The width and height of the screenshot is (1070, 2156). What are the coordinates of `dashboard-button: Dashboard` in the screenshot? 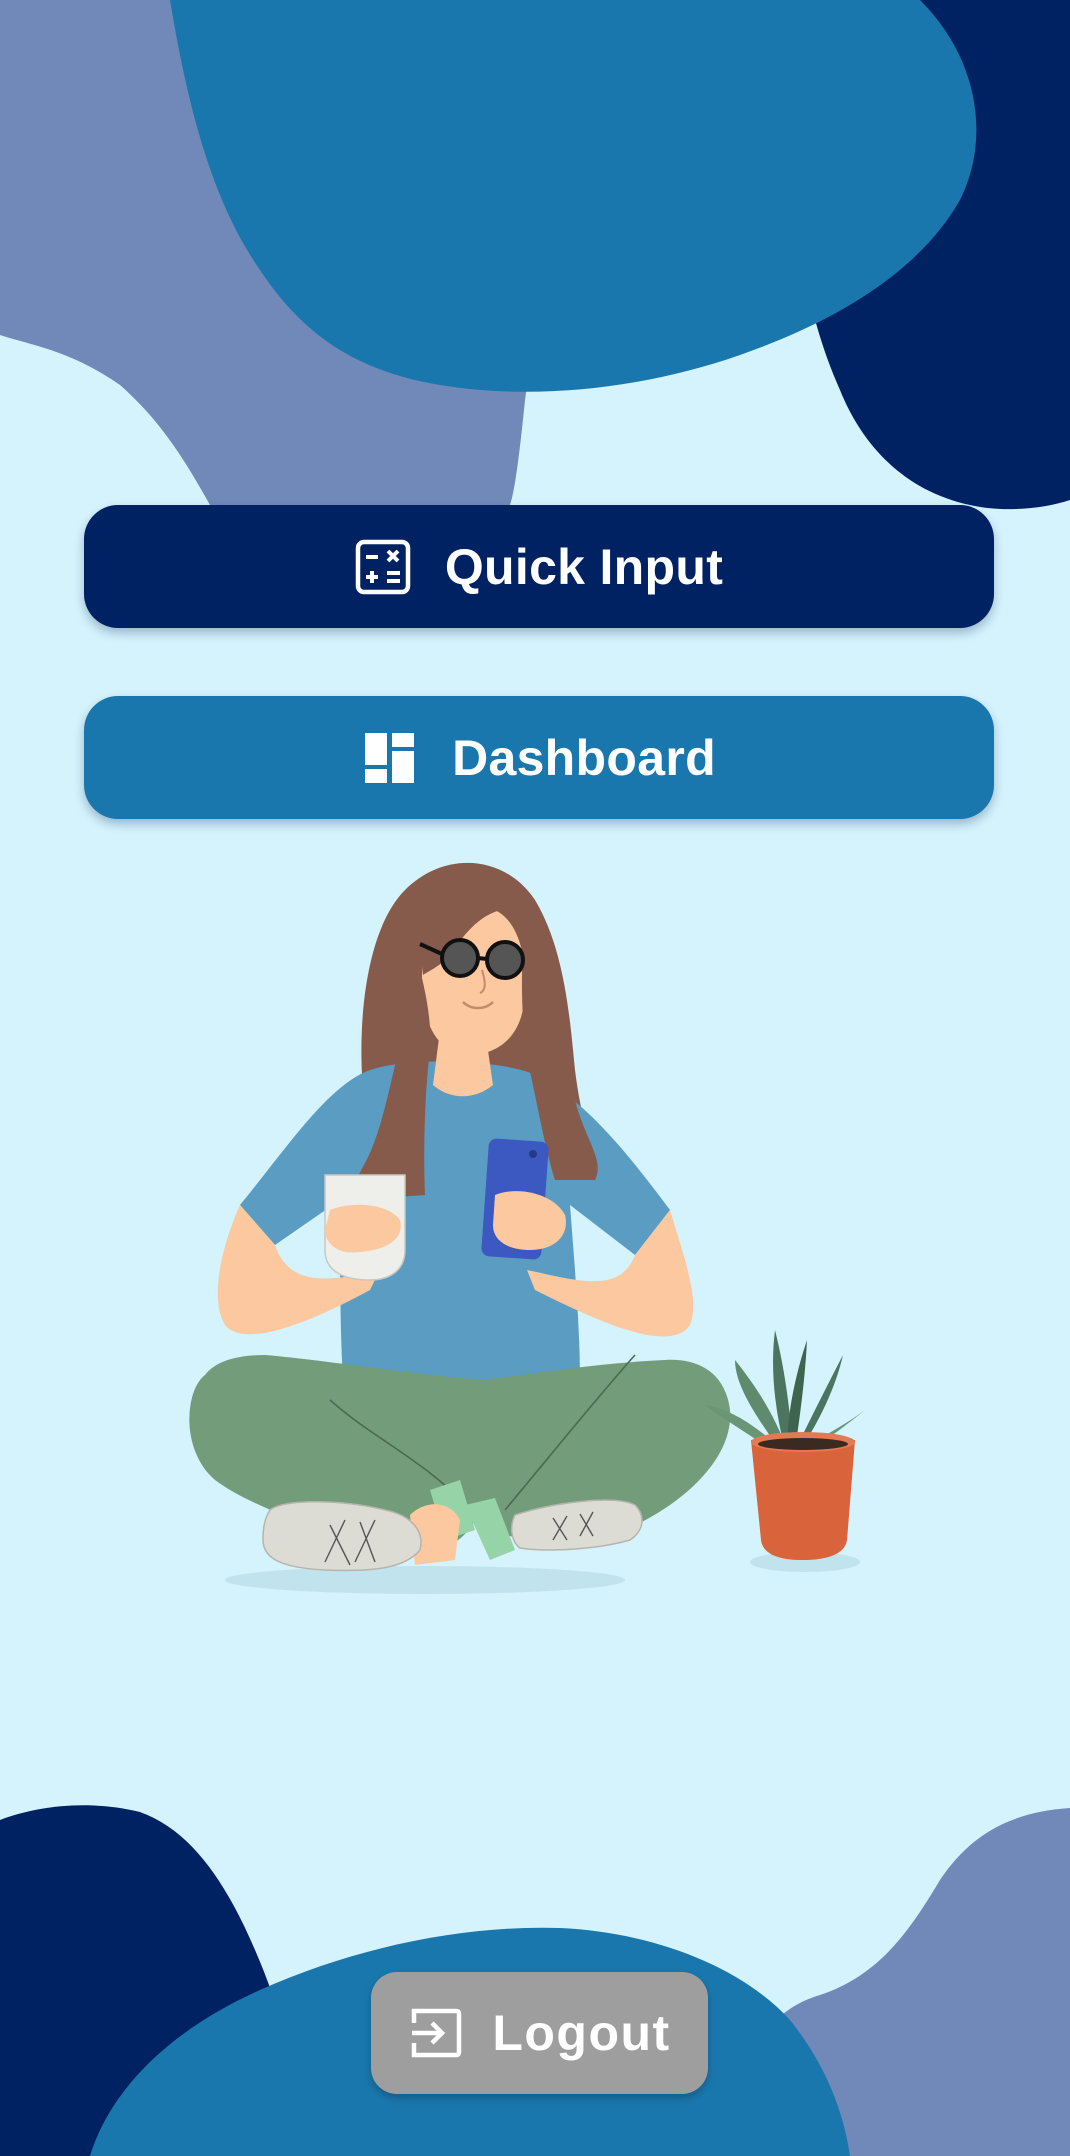 It's located at (539, 757).